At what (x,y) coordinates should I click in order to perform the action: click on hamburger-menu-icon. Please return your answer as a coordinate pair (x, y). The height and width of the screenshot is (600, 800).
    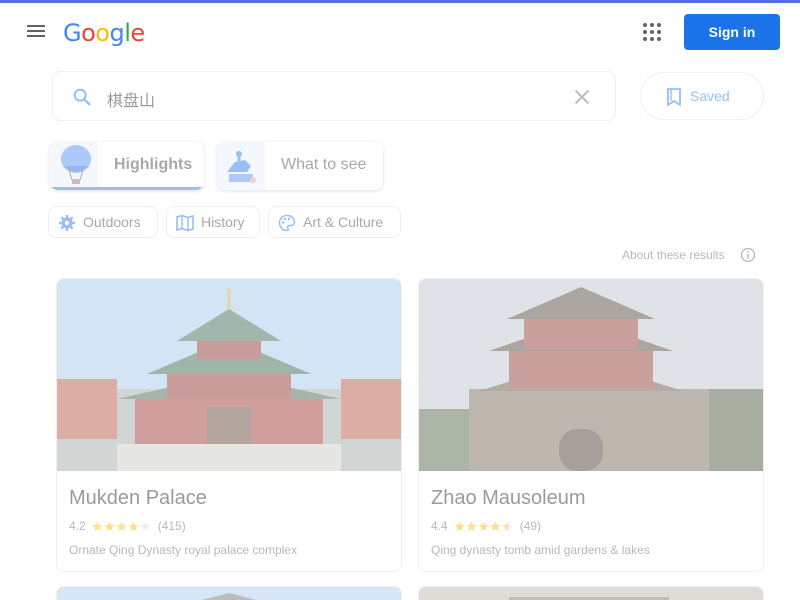
    Looking at the image, I should click on (36, 32).